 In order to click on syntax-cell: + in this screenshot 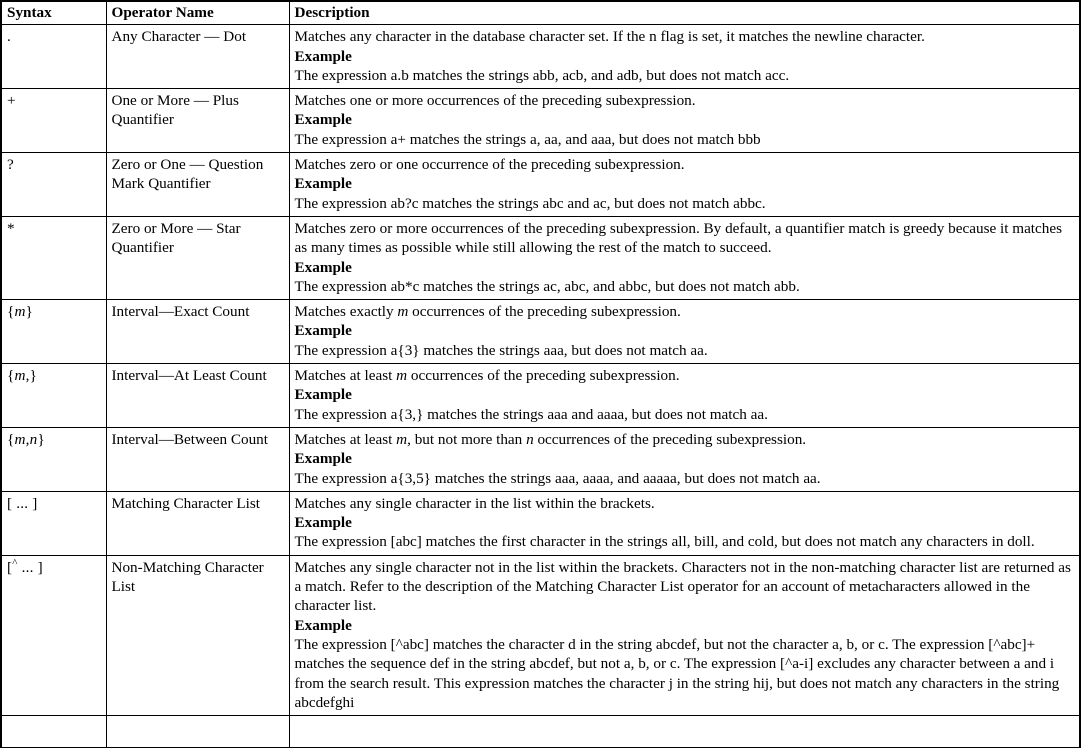, I will do `click(54, 121)`.